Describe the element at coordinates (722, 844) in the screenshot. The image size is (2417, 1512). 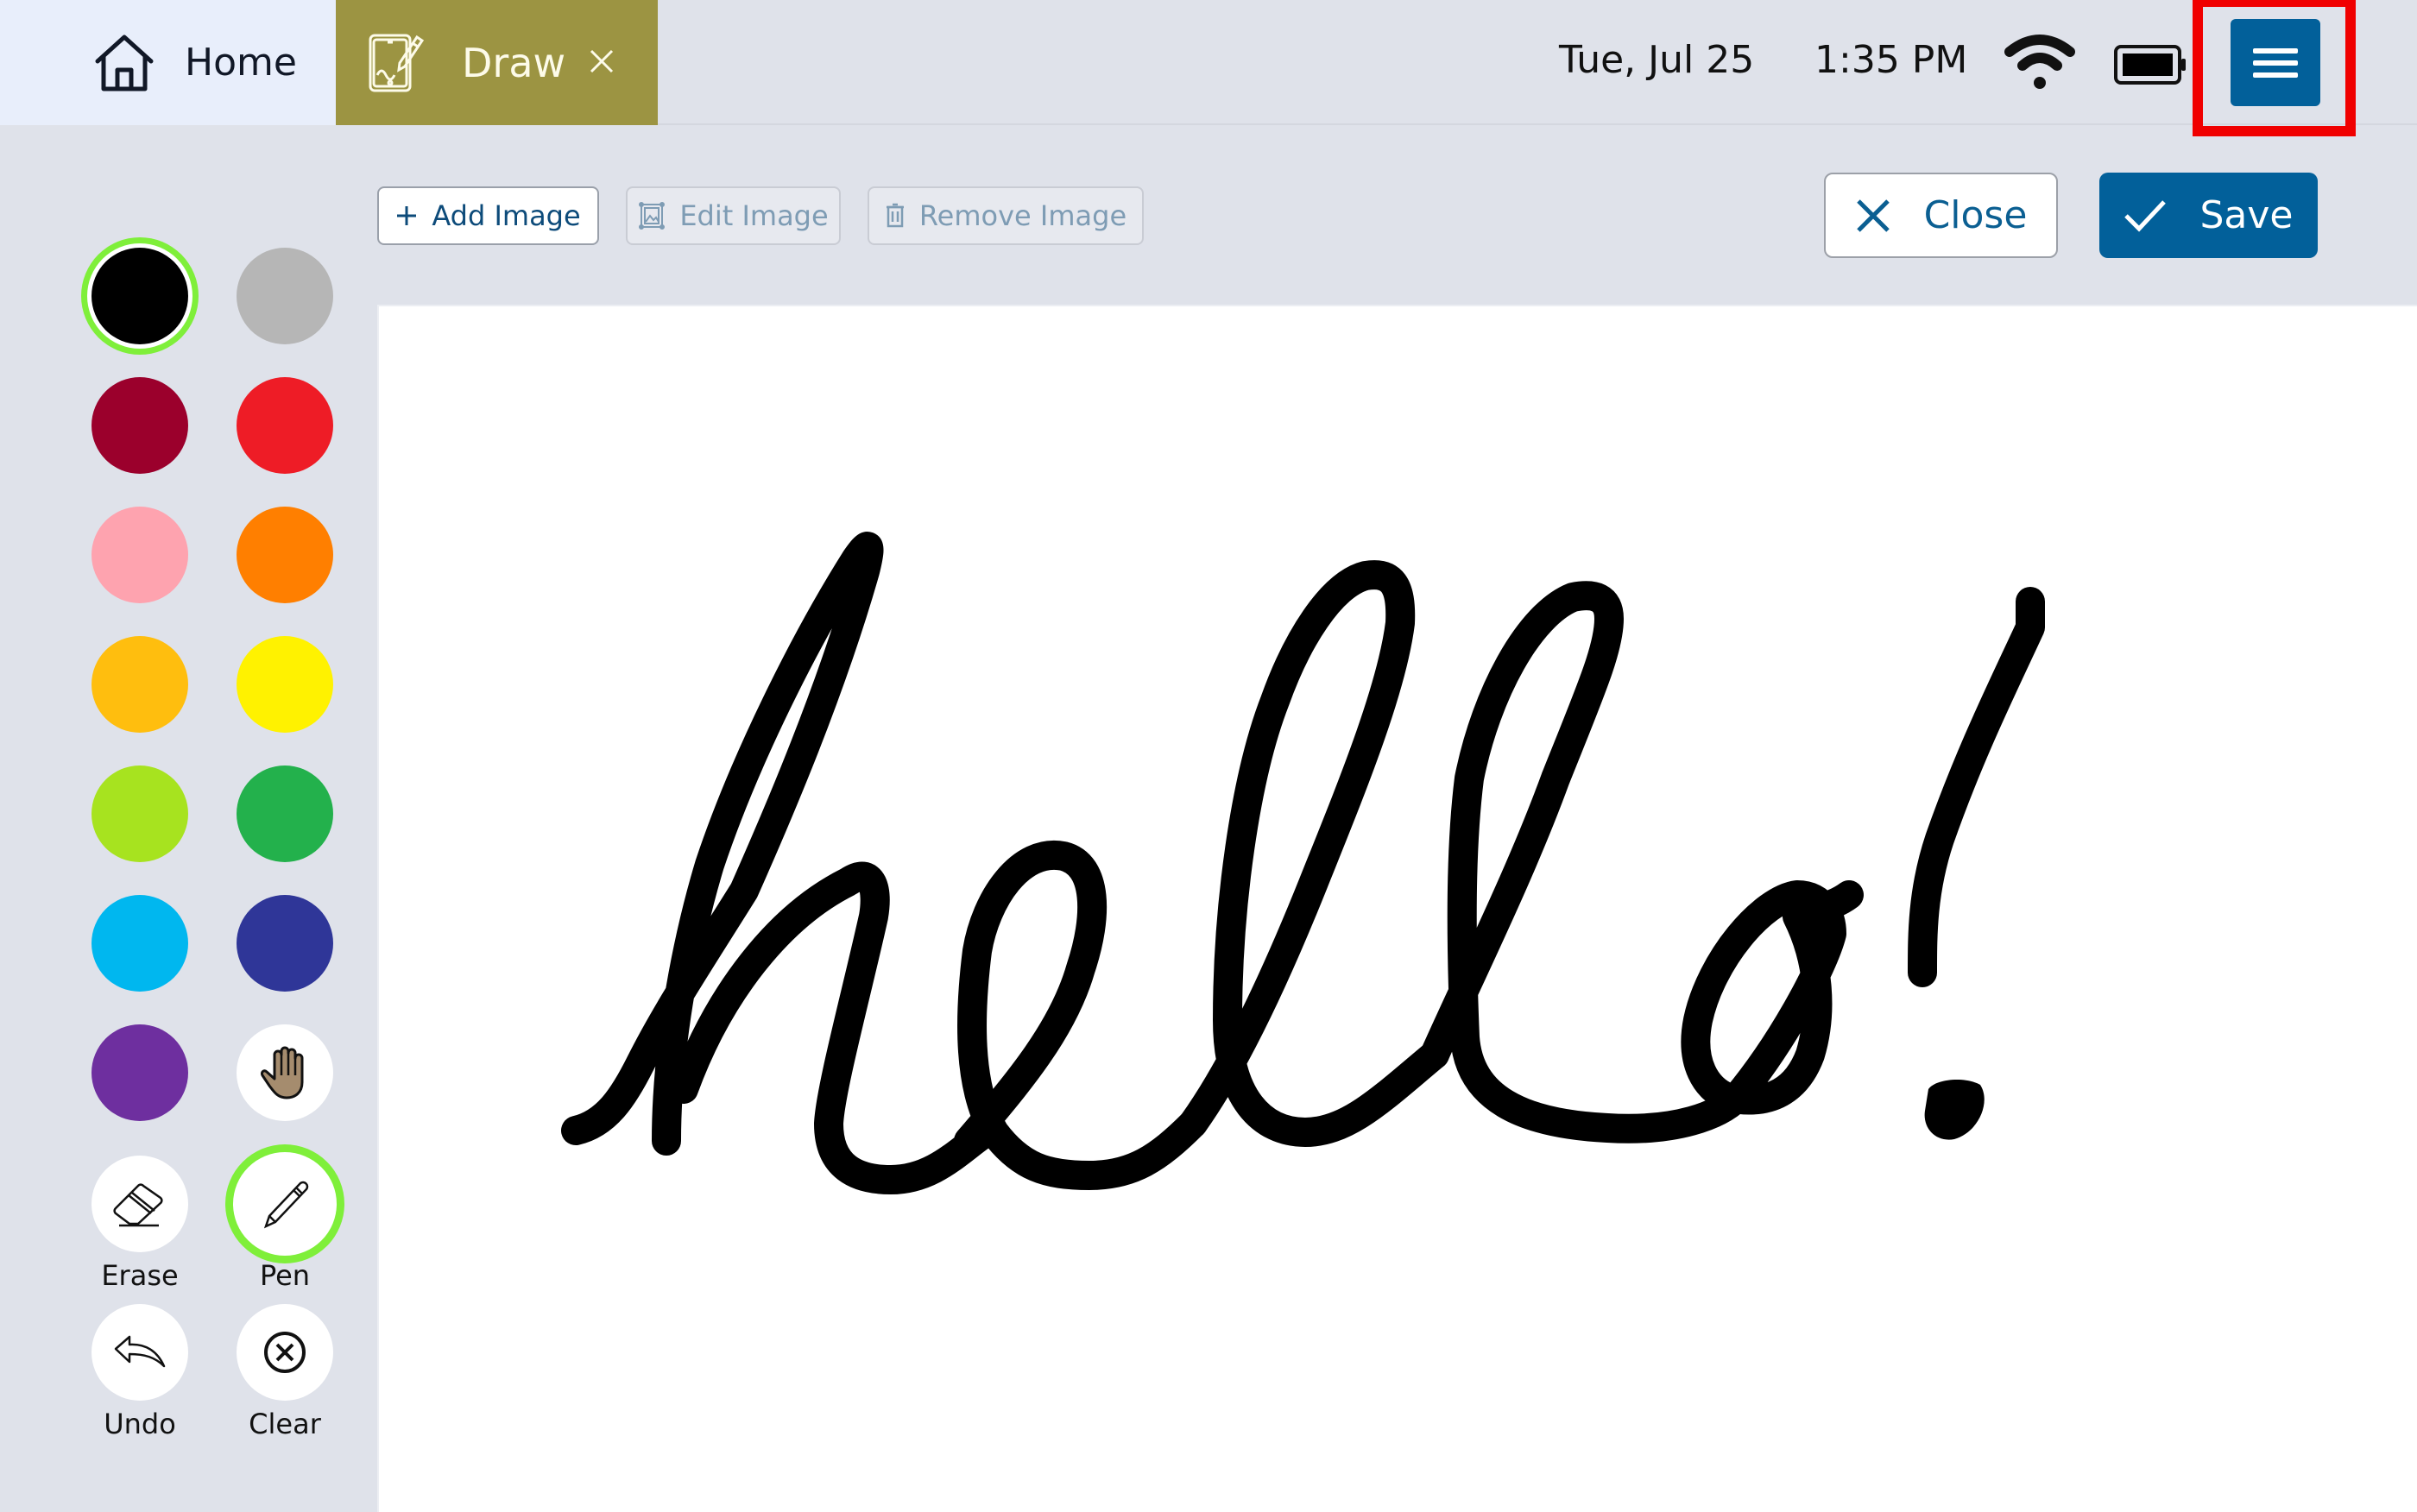
I see `stroke-h` at that location.